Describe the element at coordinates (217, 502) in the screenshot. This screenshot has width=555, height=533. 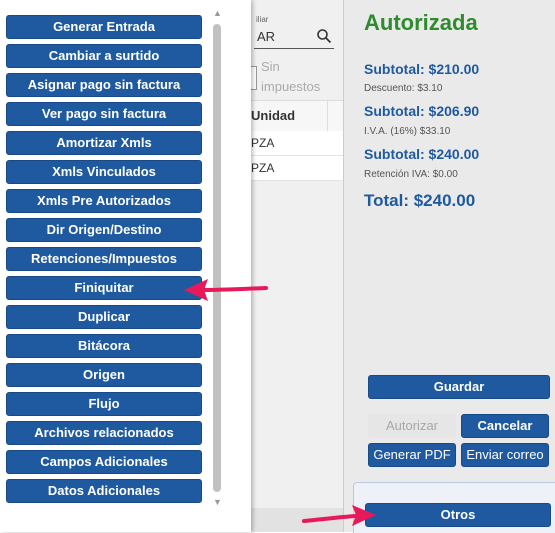
I see `scroll-down-icon: ▼` at that location.